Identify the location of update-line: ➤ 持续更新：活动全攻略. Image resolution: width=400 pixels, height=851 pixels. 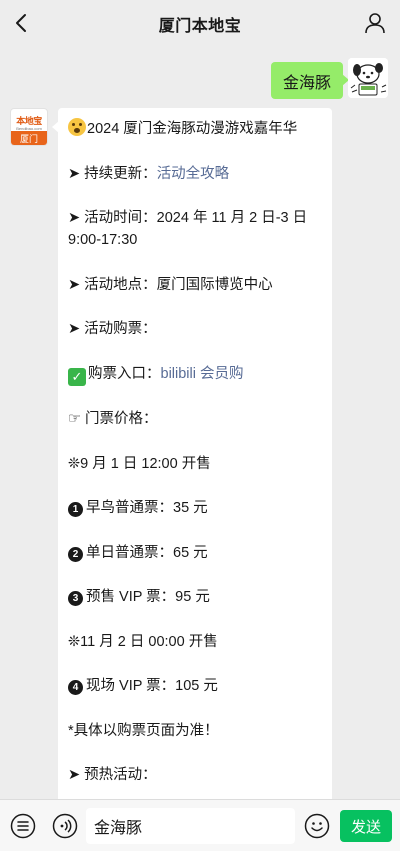
(194, 174).